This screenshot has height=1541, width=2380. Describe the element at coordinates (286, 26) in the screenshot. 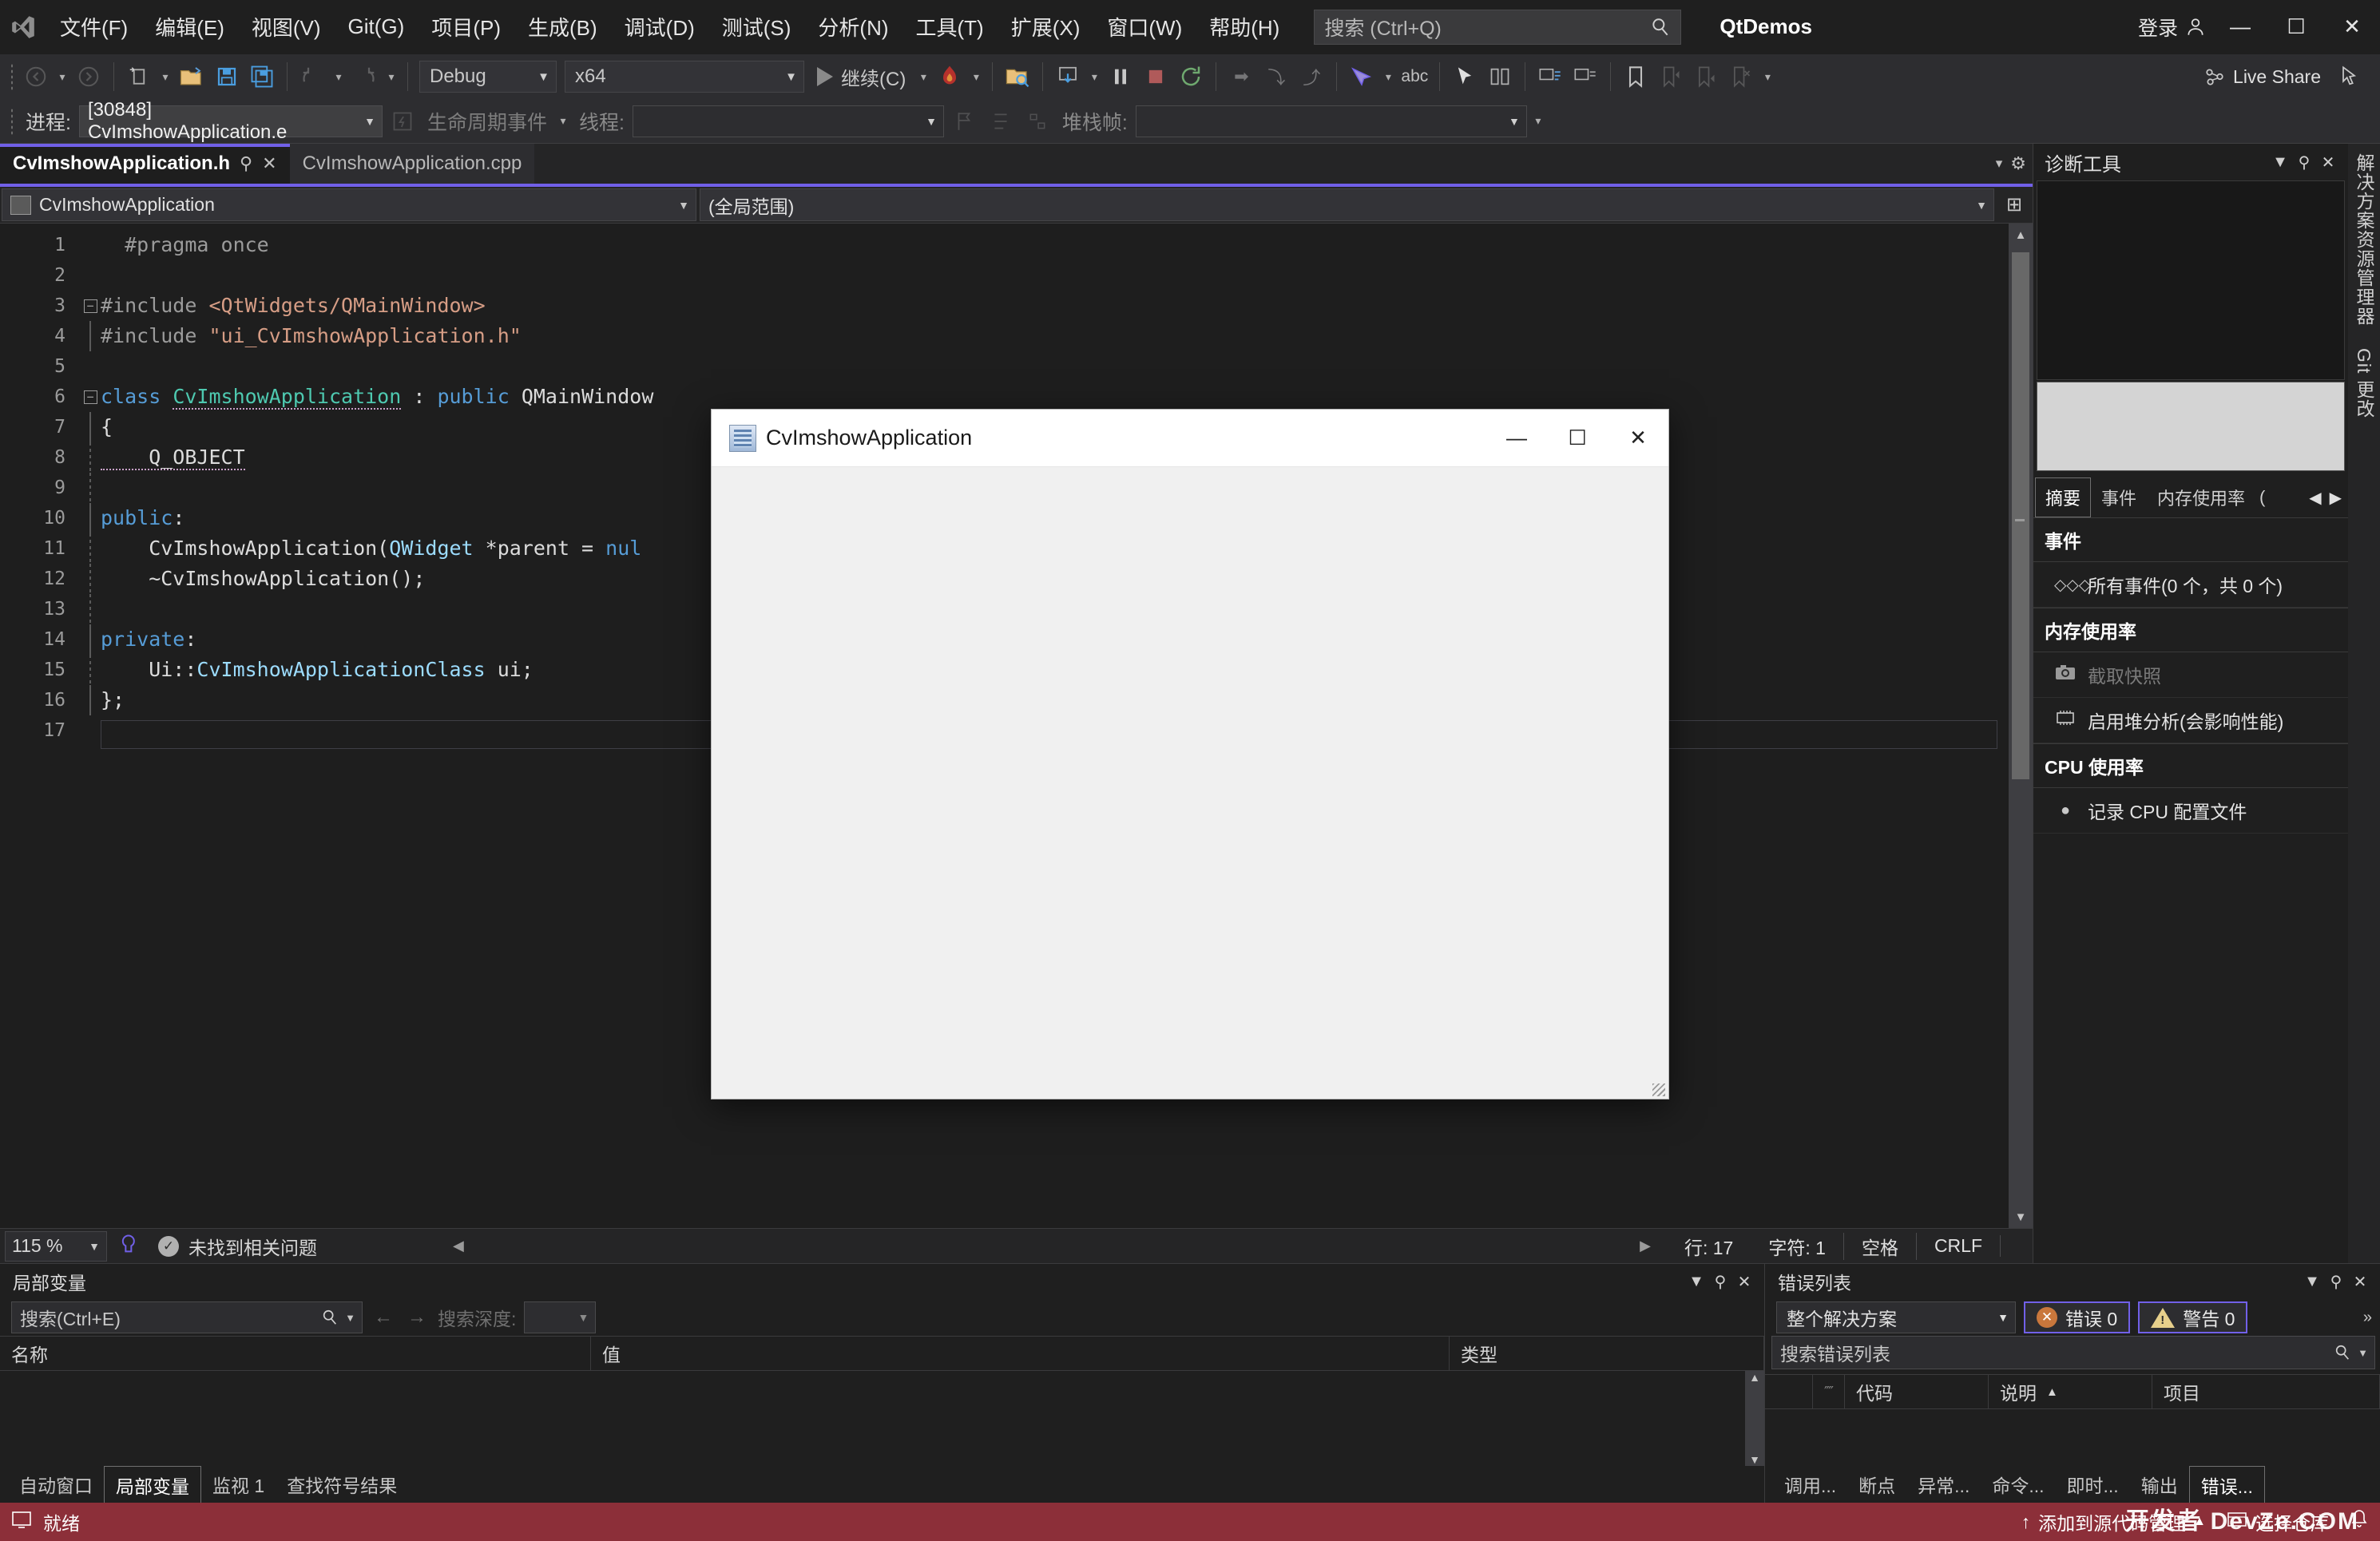

I see `menu-view: 视图(V)` at that location.